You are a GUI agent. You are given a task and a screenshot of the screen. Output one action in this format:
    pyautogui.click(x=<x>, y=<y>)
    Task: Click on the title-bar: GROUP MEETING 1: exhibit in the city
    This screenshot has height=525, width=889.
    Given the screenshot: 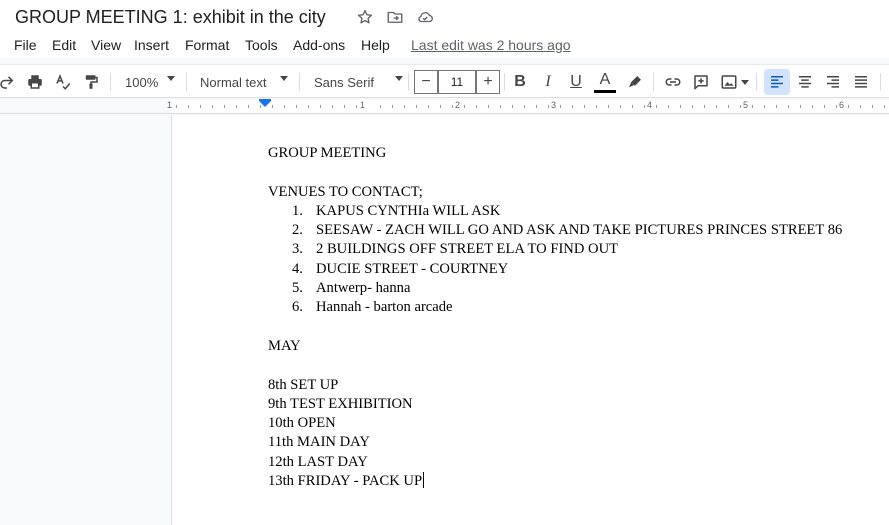 What is the action you would take?
    pyautogui.click(x=444, y=17)
    